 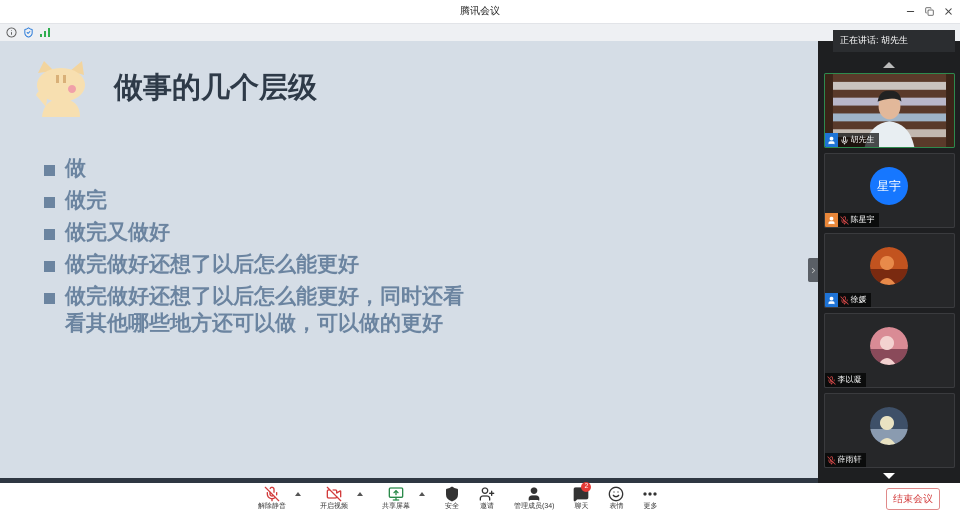 I want to click on avatar-initials: 星宇, so click(x=889, y=185).